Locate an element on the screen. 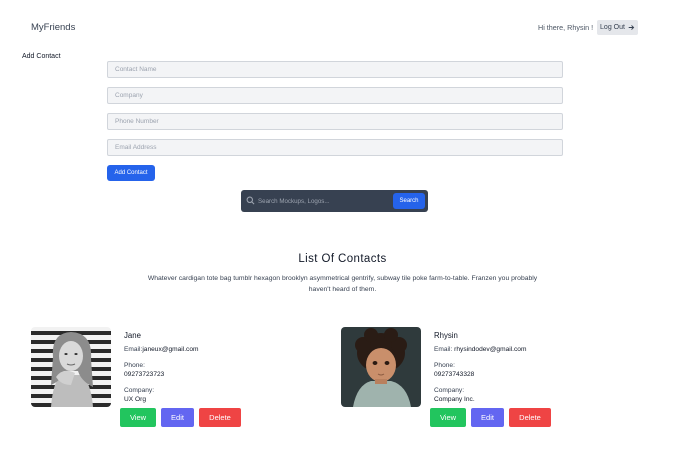  contact-company: Company Inc. is located at coordinates (454, 399).